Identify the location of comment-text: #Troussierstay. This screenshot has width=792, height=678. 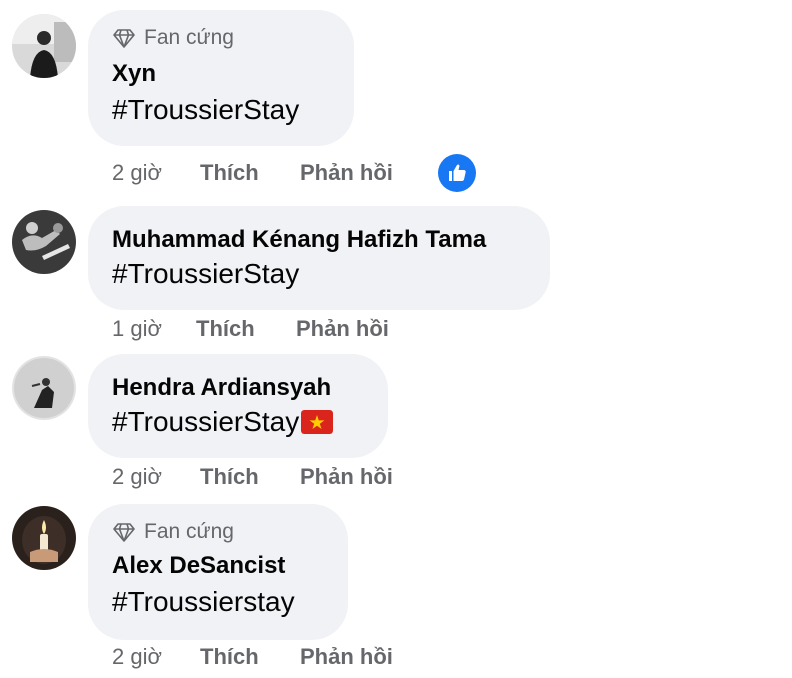
(203, 601).